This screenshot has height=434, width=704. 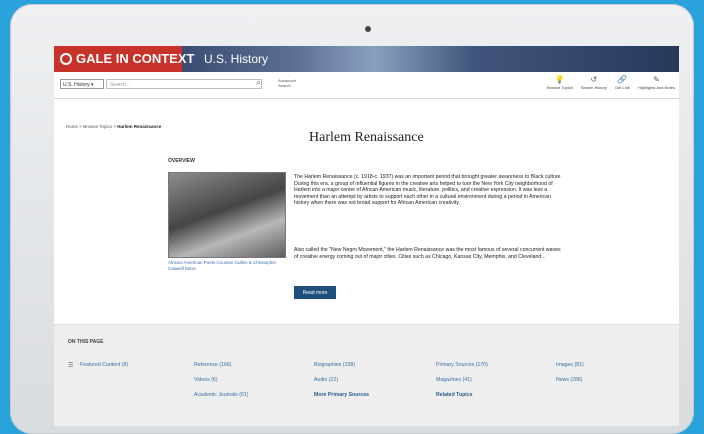 I want to click on advanced-search-link: Advanced Search, so click(x=289, y=83).